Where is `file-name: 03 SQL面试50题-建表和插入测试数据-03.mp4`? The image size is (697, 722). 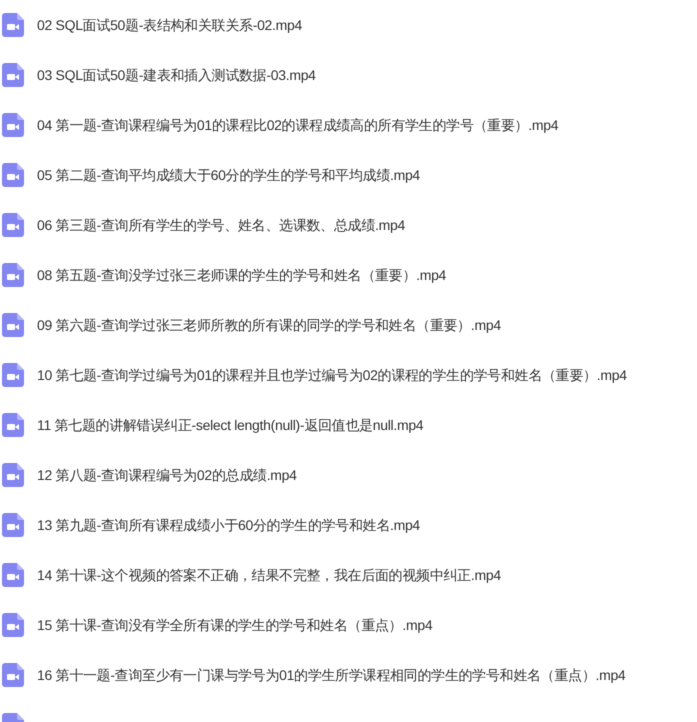 file-name: 03 SQL面试50题-建表和插入测试数据-03.mp4 is located at coordinates (176, 75).